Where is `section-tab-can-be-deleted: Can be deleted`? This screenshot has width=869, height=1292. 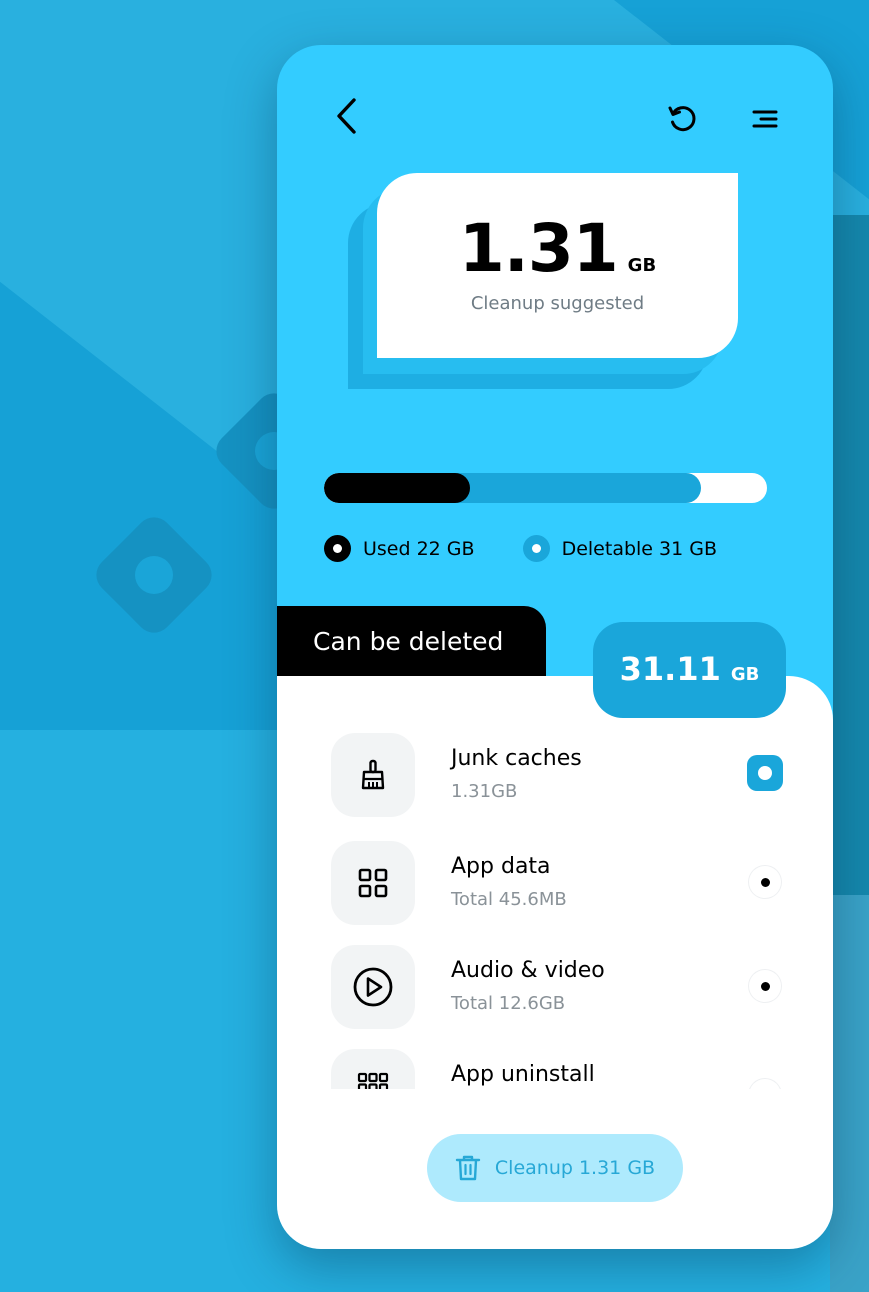
section-tab-can-be-deleted: Can be deleted is located at coordinates (411, 645).